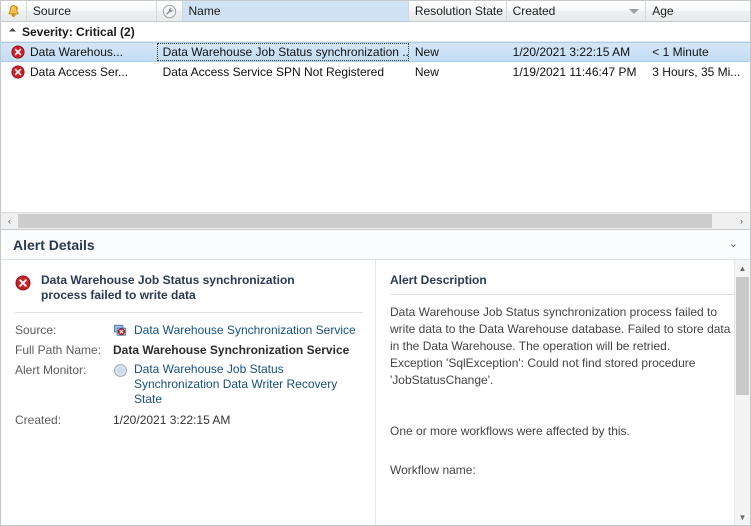  I want to click on field-created-value: 1/20/2021 3:22:15 AM, so click(172, 420).